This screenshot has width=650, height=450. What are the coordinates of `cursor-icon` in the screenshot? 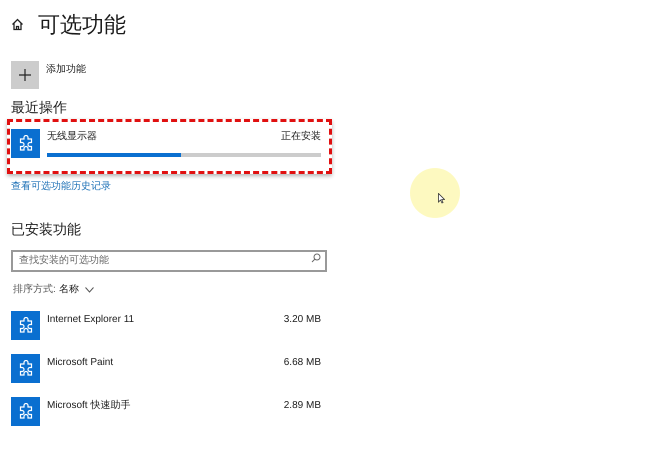 It's located at (441, 198).